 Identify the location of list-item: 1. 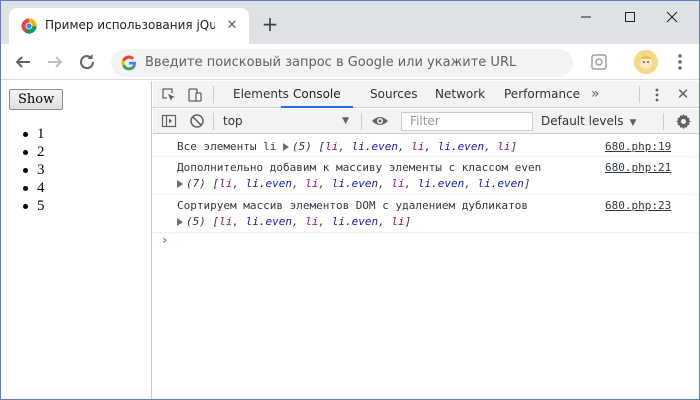
(34, 134).